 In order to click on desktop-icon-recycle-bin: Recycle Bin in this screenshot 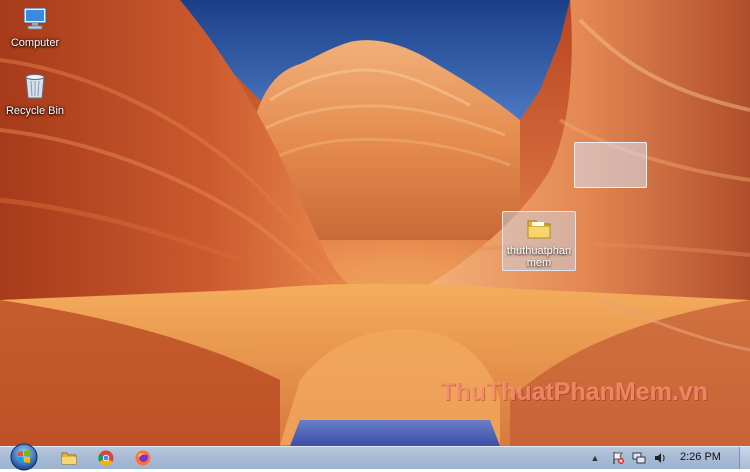, I will do `click(35, 94)`.